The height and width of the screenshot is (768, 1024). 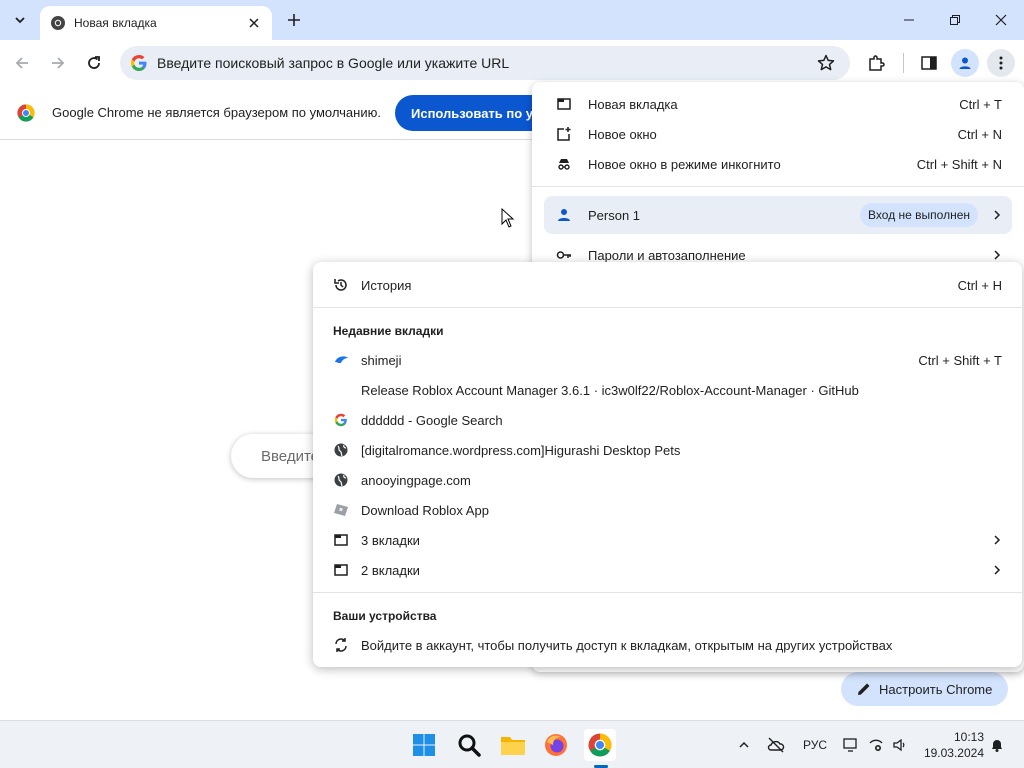 What do you see at coordinates (903, 63) in the screenshot?
I see `toolbar-divider` at bounding box center [903, 63].